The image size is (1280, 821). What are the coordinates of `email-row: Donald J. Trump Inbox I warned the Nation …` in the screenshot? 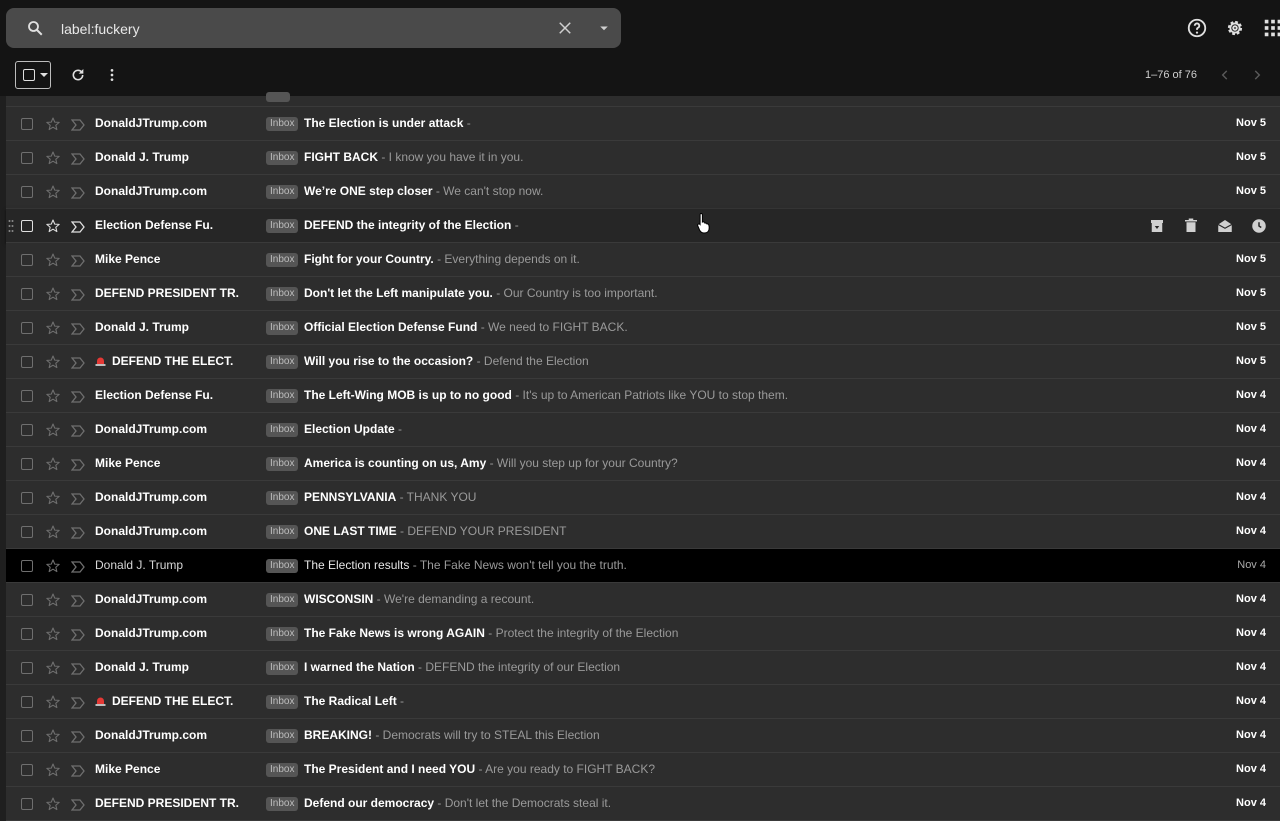 It's located at (643, 668).